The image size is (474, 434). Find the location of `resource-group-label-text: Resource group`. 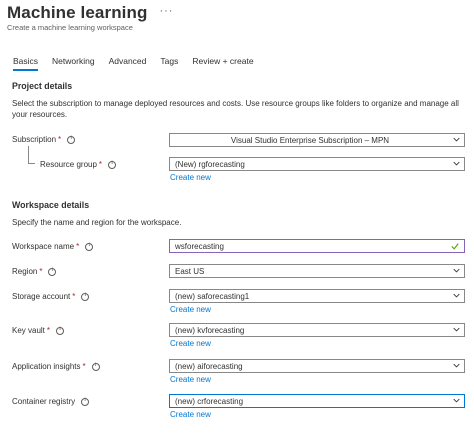

resource-group-label-text: Resource group is located at coordinates (68, 164).